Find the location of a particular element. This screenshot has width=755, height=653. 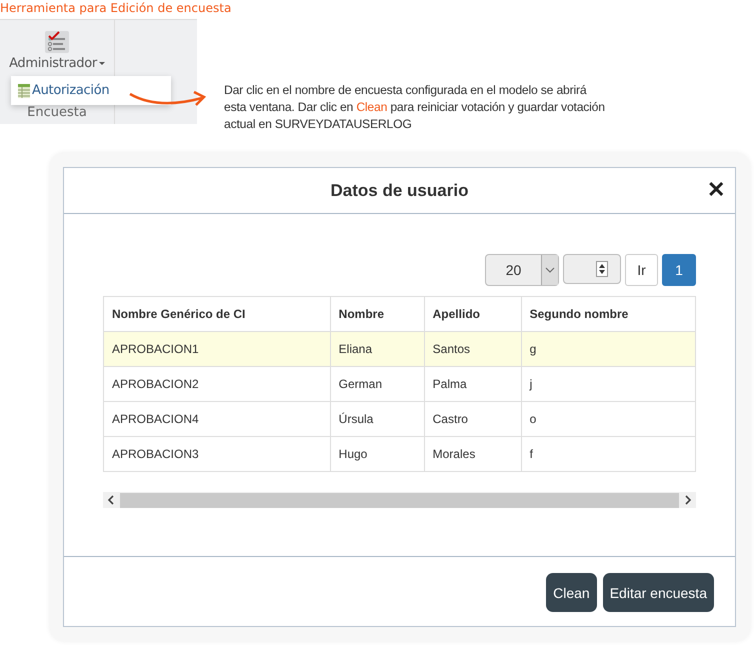

column-header: Segundo nombre is located at coordinates (608, 314).